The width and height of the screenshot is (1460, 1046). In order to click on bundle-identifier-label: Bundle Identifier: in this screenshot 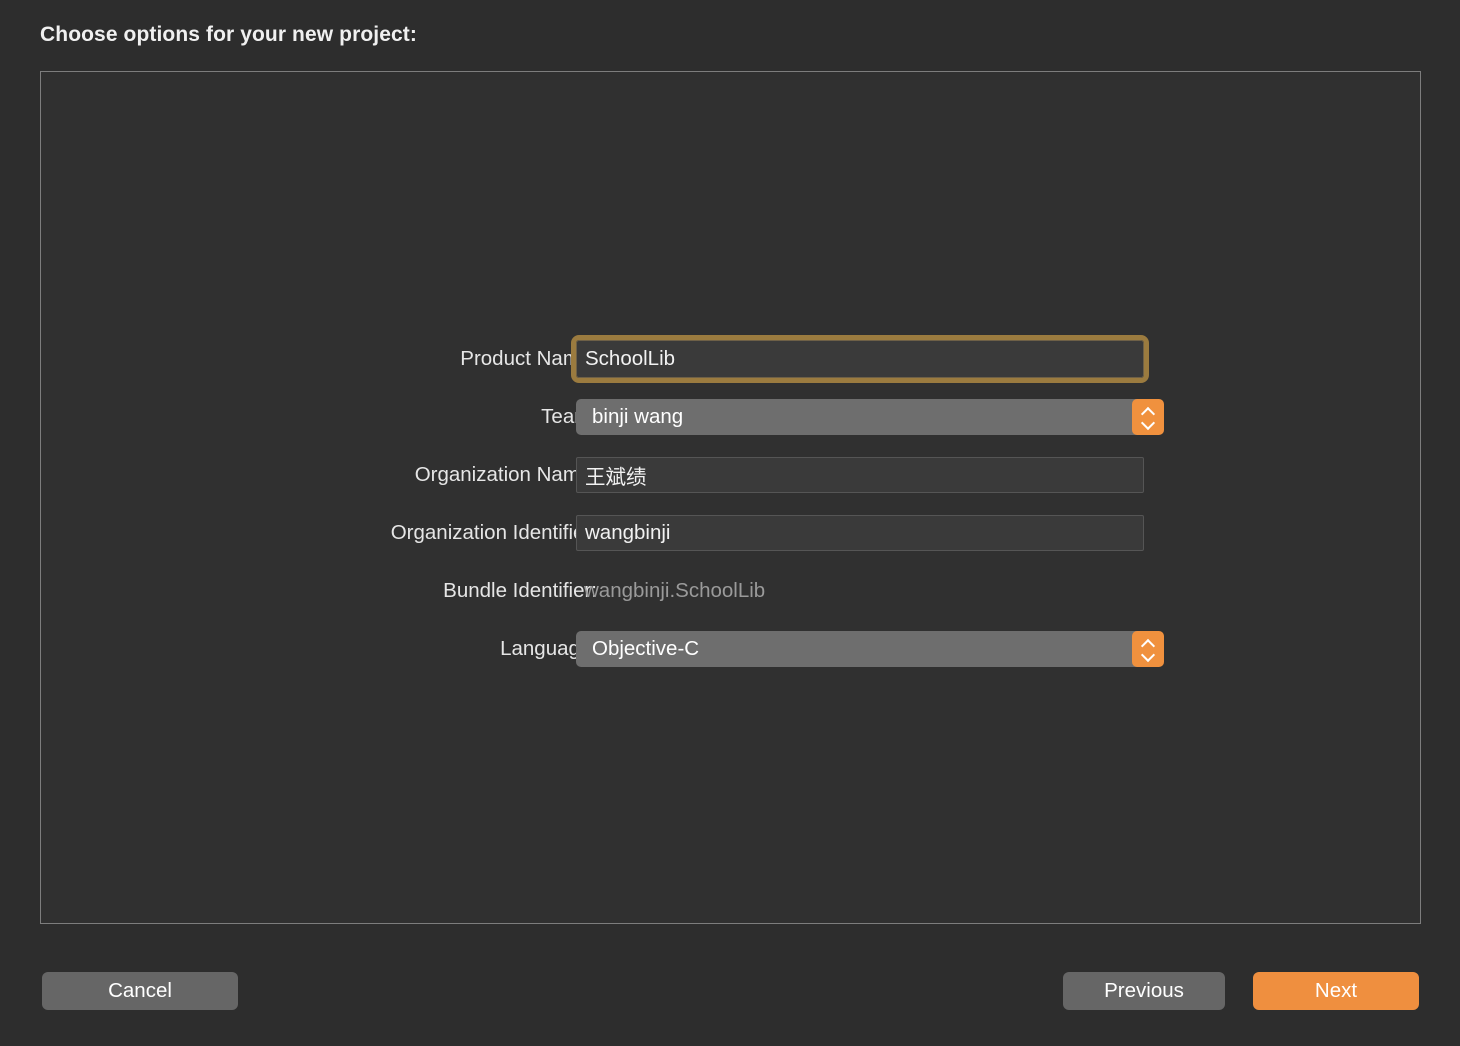, I will do `click(520, 590)`.